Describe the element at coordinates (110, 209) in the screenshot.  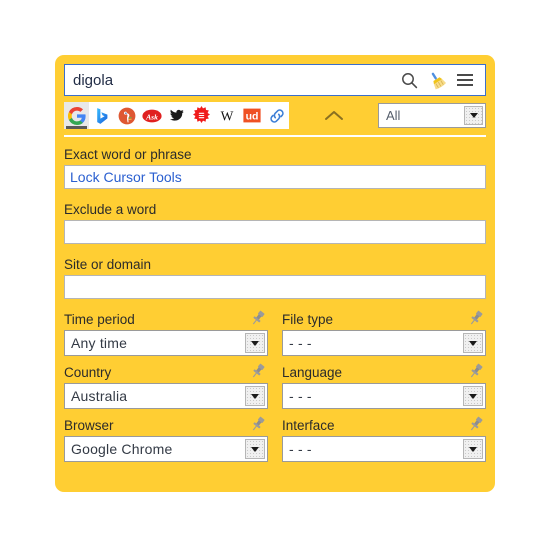
I see `field-label-exclude-word: Exclude a word` at that location.